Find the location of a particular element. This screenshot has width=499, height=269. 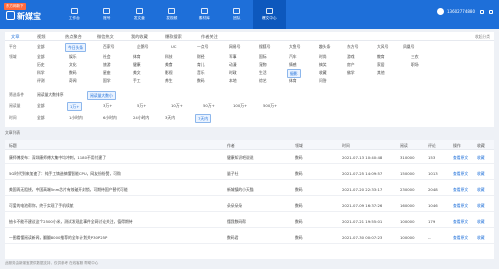

category-option: 音乐 is located at coordinates (201, 72).